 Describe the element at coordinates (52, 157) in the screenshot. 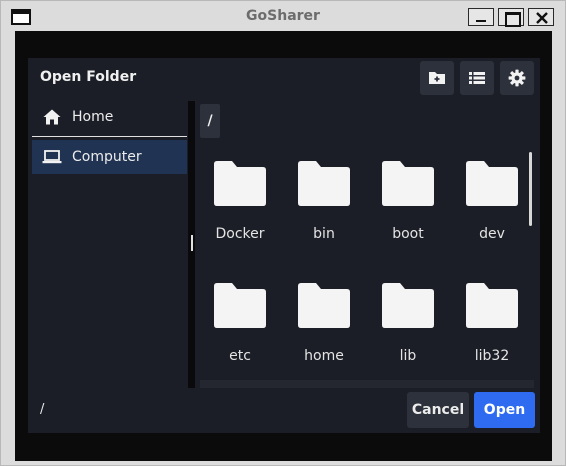

I see `laptop-icon` at that location.